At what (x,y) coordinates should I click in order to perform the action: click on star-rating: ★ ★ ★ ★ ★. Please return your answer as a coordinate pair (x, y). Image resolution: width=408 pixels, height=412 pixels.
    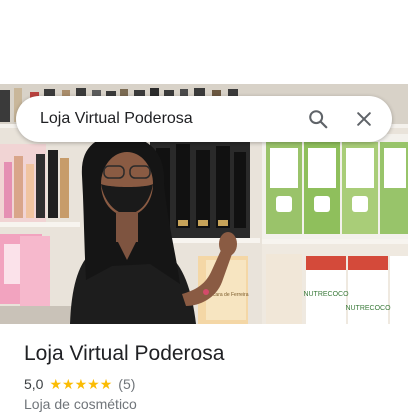
    Looking at the image, I should click on (80, 384).